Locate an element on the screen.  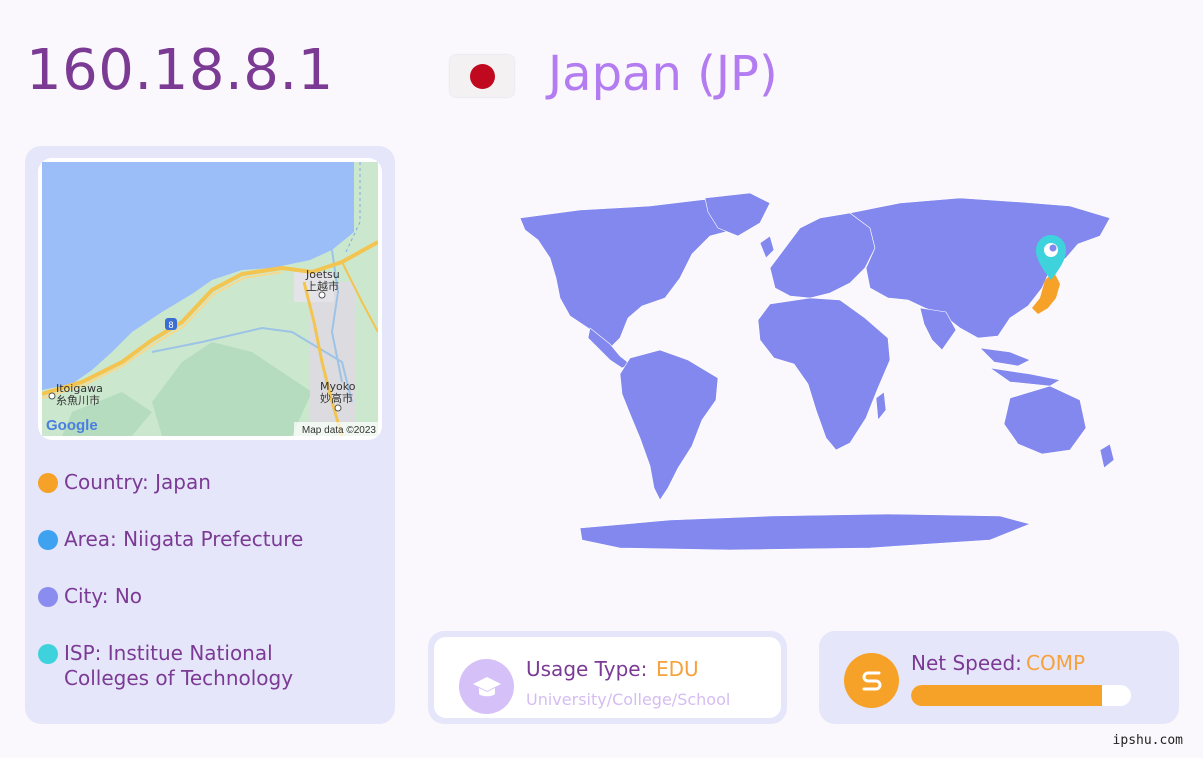
city-text: City: No is located at coordinates (103, 596).